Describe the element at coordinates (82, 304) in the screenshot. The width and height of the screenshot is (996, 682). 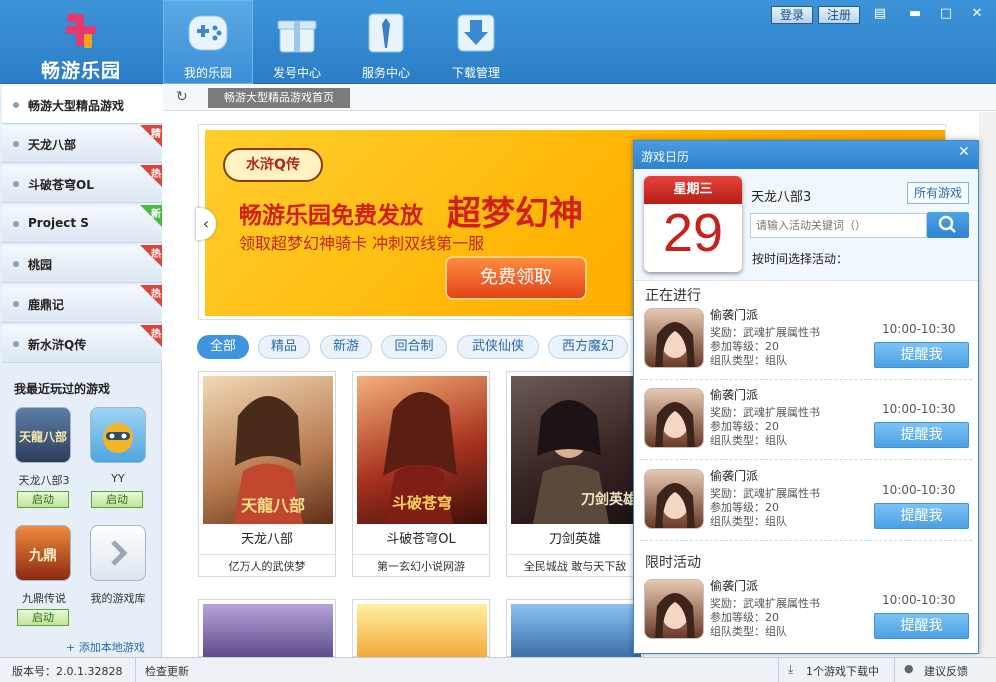
I see `sidebar-item-ludingji: 鹿鼎记 热` at that location.